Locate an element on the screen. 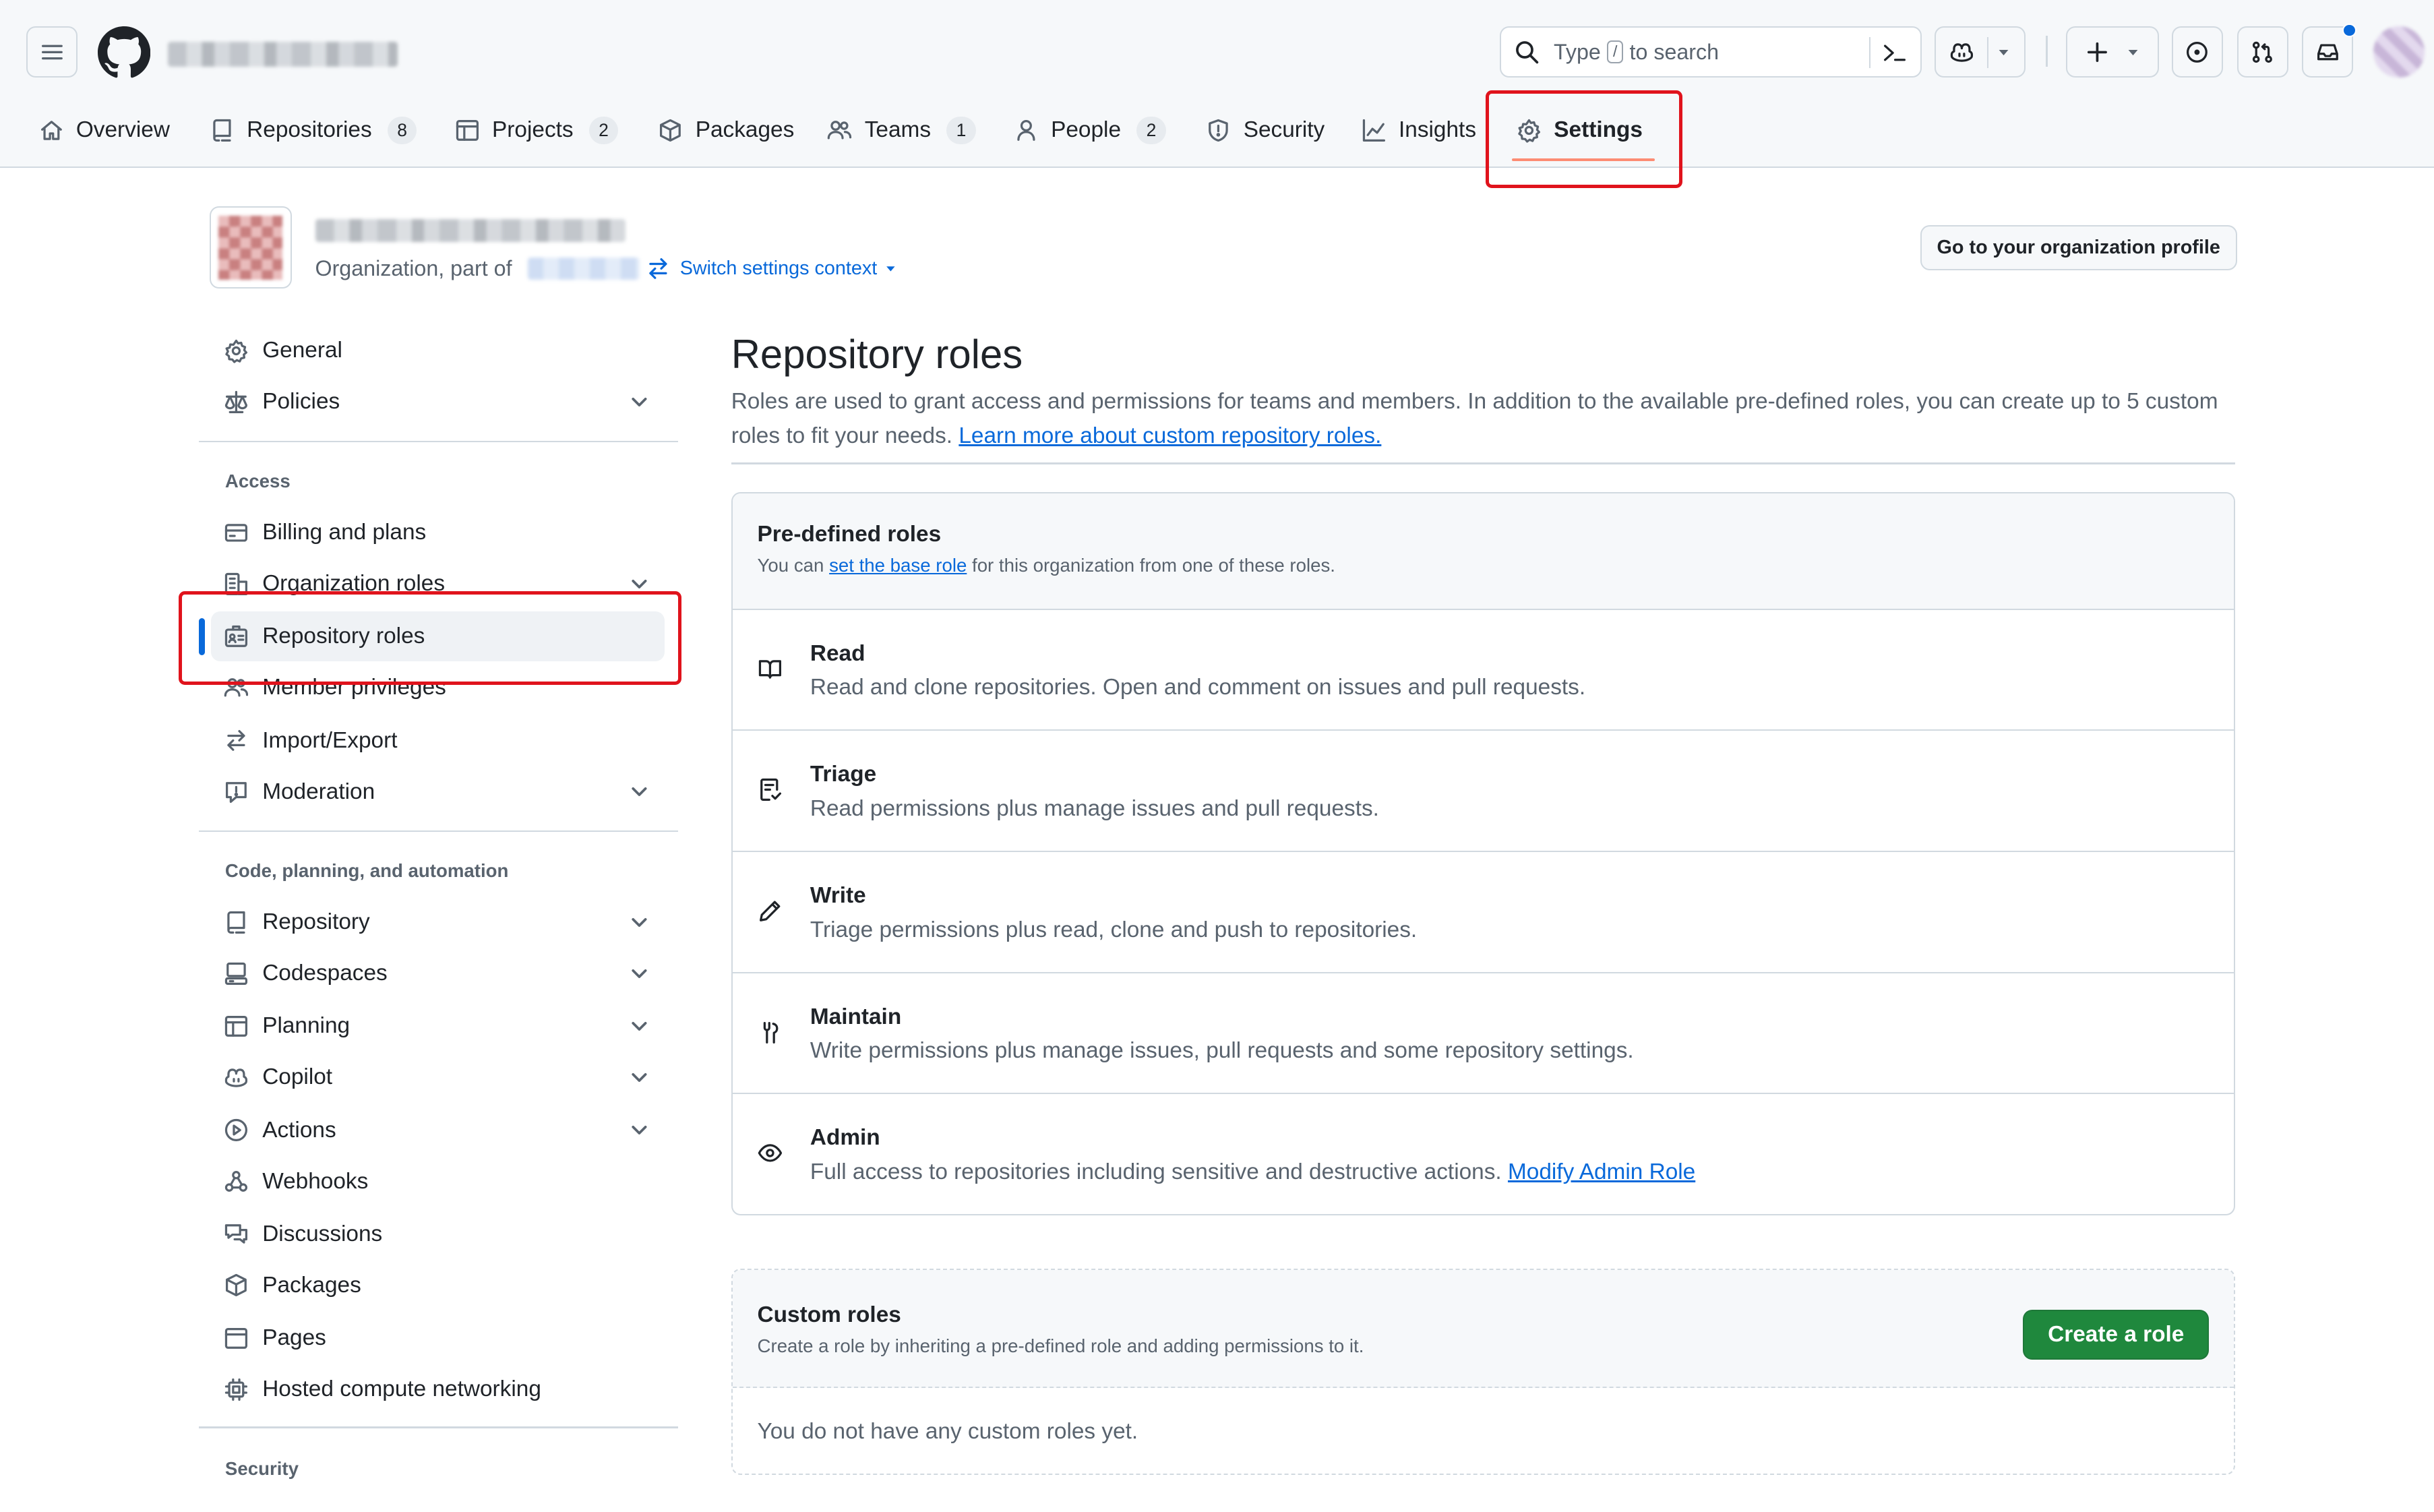 The image size is (2434, 1512). repo-icon is located at coordinates (236, 922).